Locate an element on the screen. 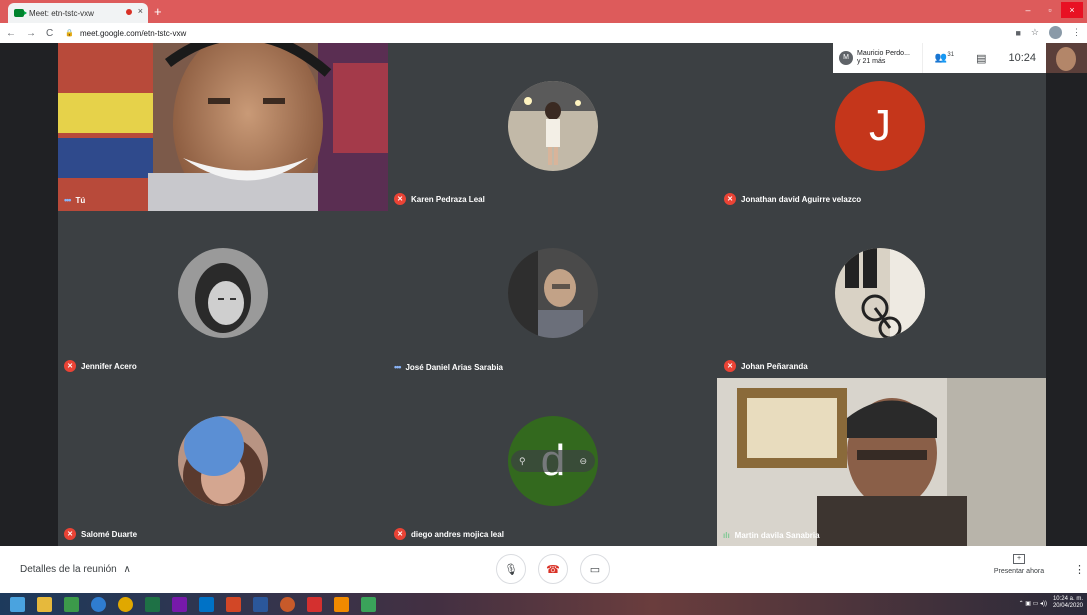  taskbar-time: 10:24 a. m. is located at coordinates (1067, 599).